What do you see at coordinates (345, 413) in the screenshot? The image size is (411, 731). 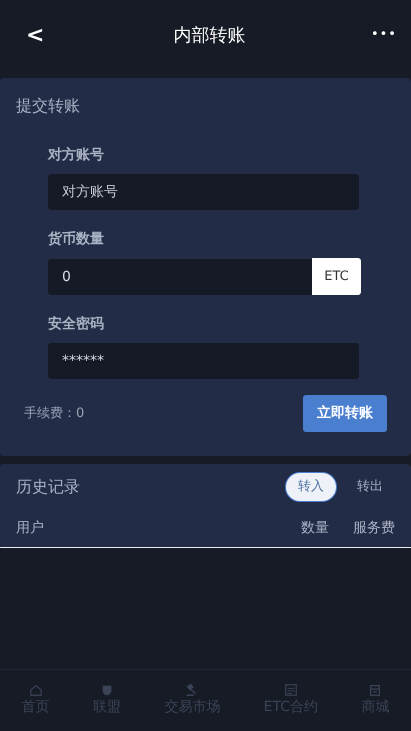 I see `submit-button: 立即转账` at bounding box center [345, 413].